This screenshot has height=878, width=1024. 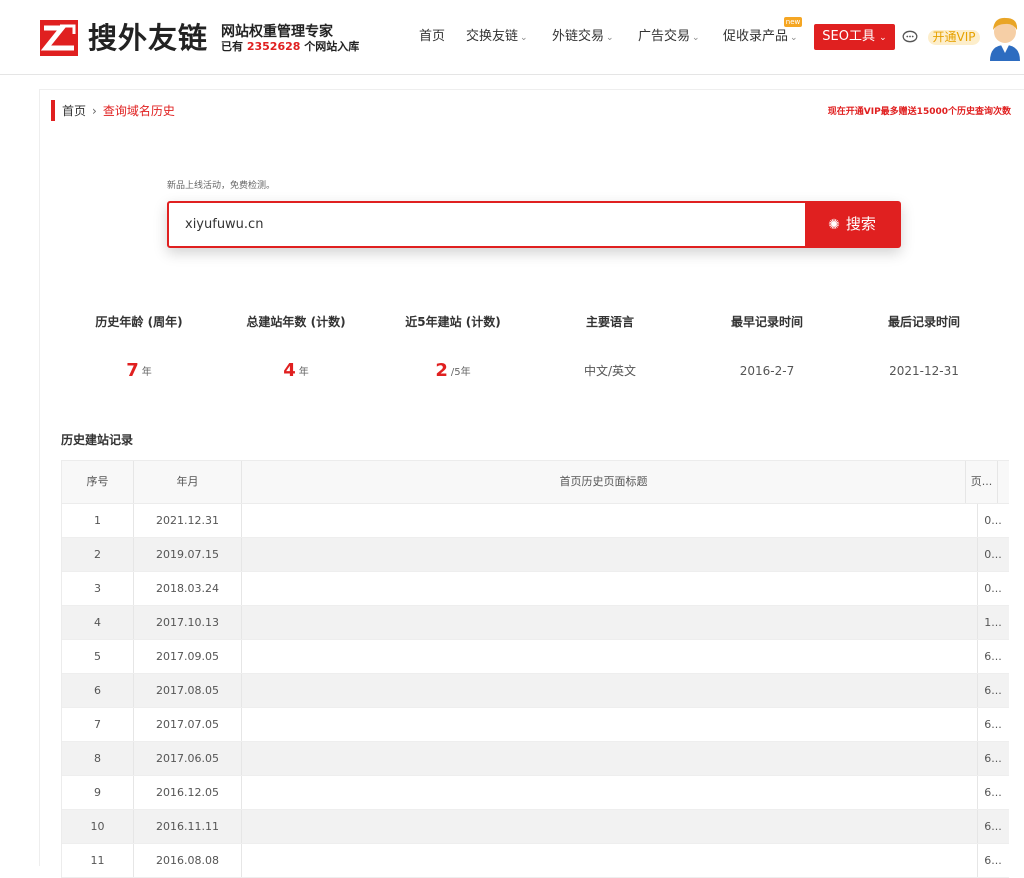 I want to click on seo-tools-label: SEO工具, so click(x=848, y=36).